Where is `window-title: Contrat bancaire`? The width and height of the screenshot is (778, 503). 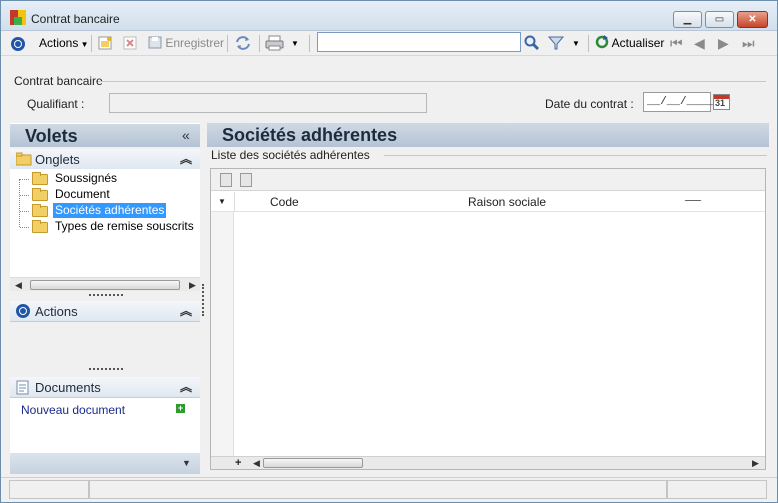
window-title: Contrat bancaire is located at coordinates (75, 19).